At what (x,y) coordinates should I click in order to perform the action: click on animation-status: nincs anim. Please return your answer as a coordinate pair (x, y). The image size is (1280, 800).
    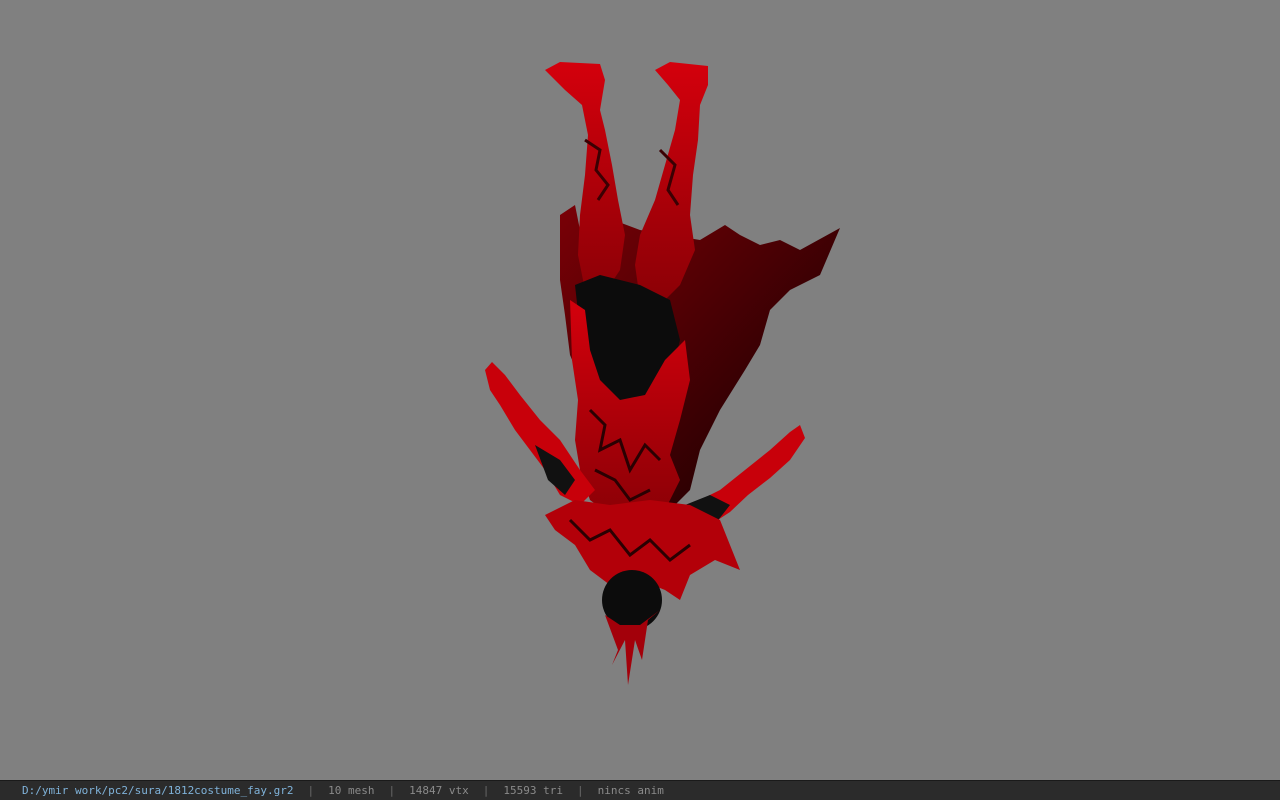
    Looking at the image, I should click on (630, 790).